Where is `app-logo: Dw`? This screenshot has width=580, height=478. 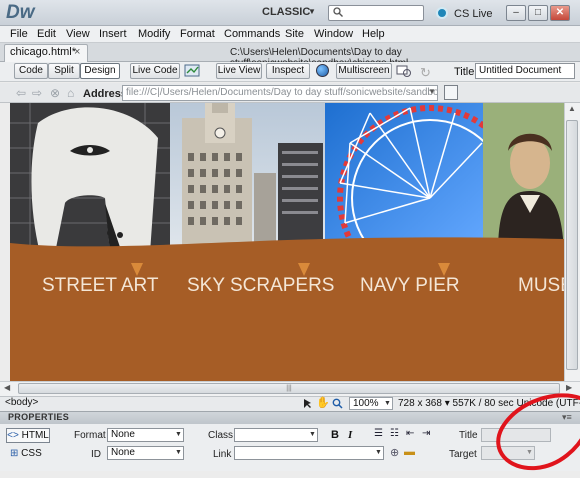
app-logo: Dw is located at coordinates (20, 12).